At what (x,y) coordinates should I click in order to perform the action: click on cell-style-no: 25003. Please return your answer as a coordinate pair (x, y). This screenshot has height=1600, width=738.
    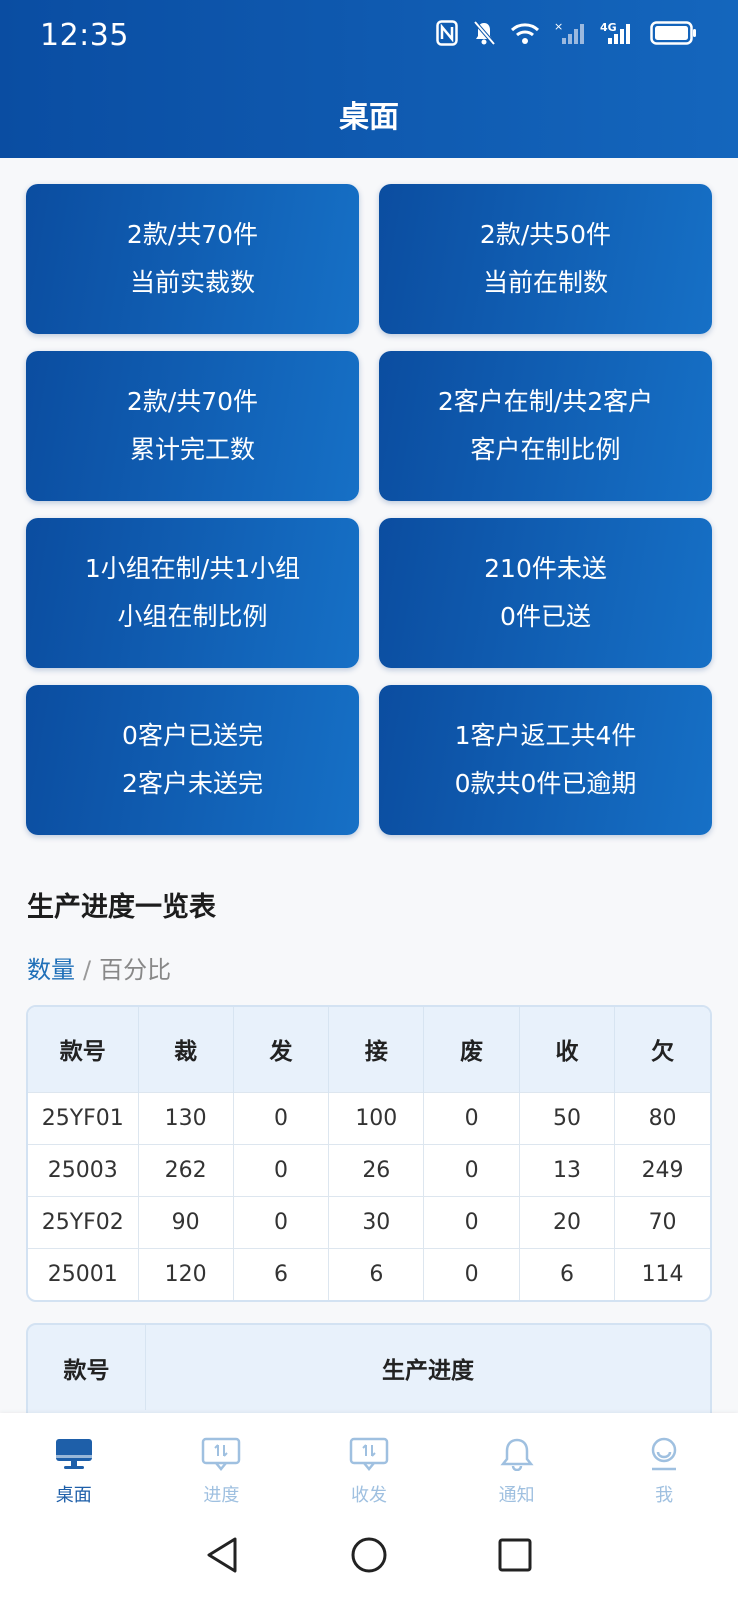
    Looking at the image, I should click on (83, 1169).